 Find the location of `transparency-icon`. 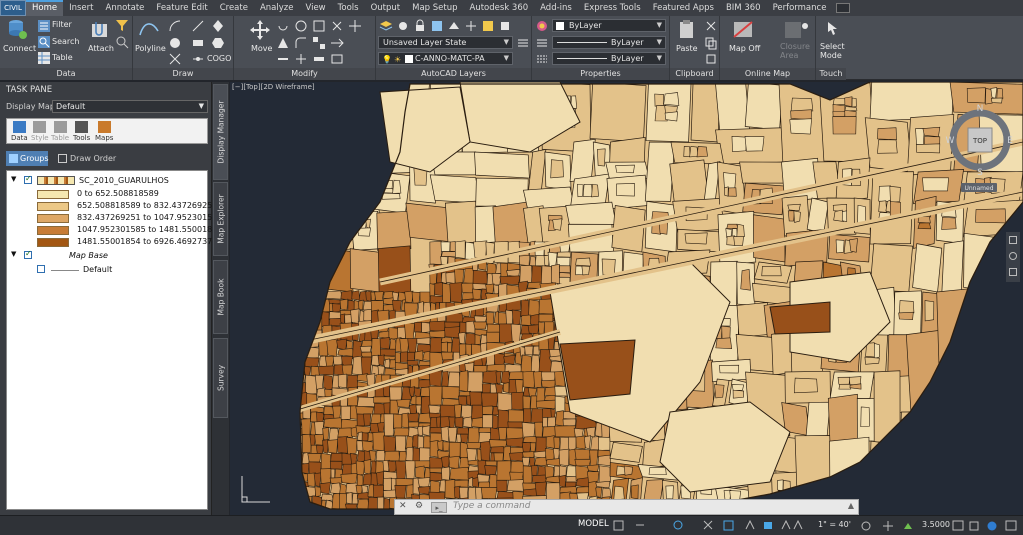

transparency-icon is located at coordinates (768, 525).